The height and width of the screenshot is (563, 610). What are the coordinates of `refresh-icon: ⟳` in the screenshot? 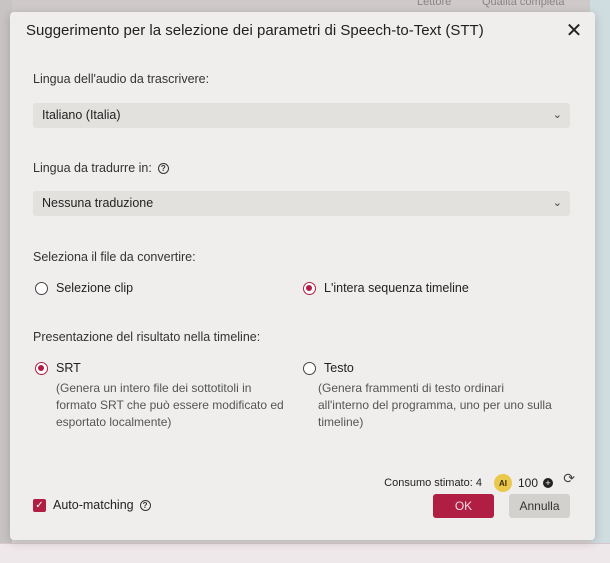 It's located at (569, 478).